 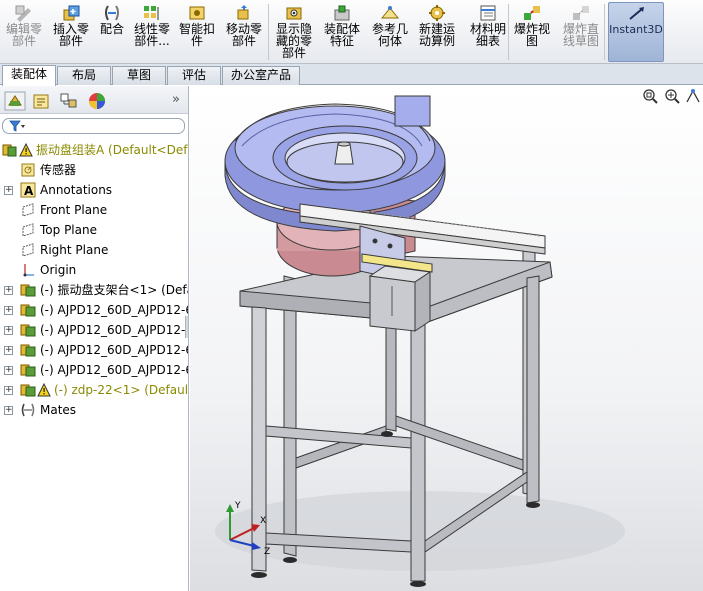 I want to click on tree-item: Top Plane, so click(x=94, y=230).